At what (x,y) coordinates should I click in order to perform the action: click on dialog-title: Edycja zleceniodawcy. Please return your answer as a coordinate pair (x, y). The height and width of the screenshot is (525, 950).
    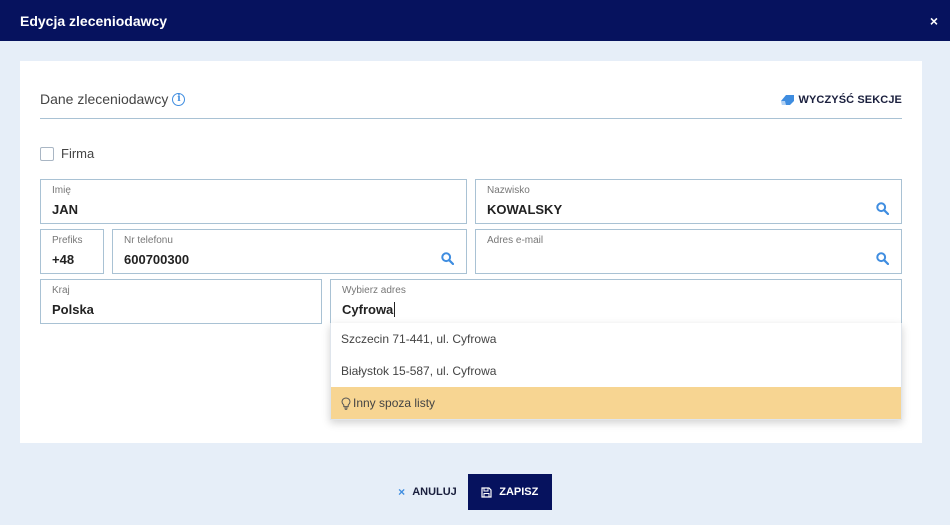
    Looking at the image, I should click on (94, 20).